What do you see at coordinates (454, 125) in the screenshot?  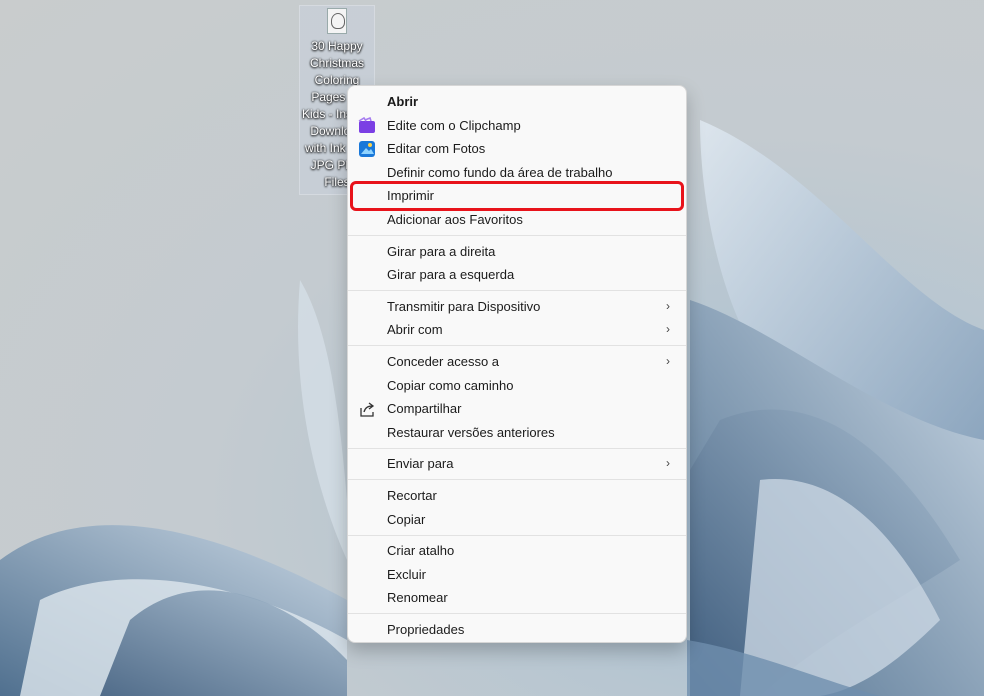 I see `menu-item-label: Edite com o Clipchamp` at bounding box center [454, 125].